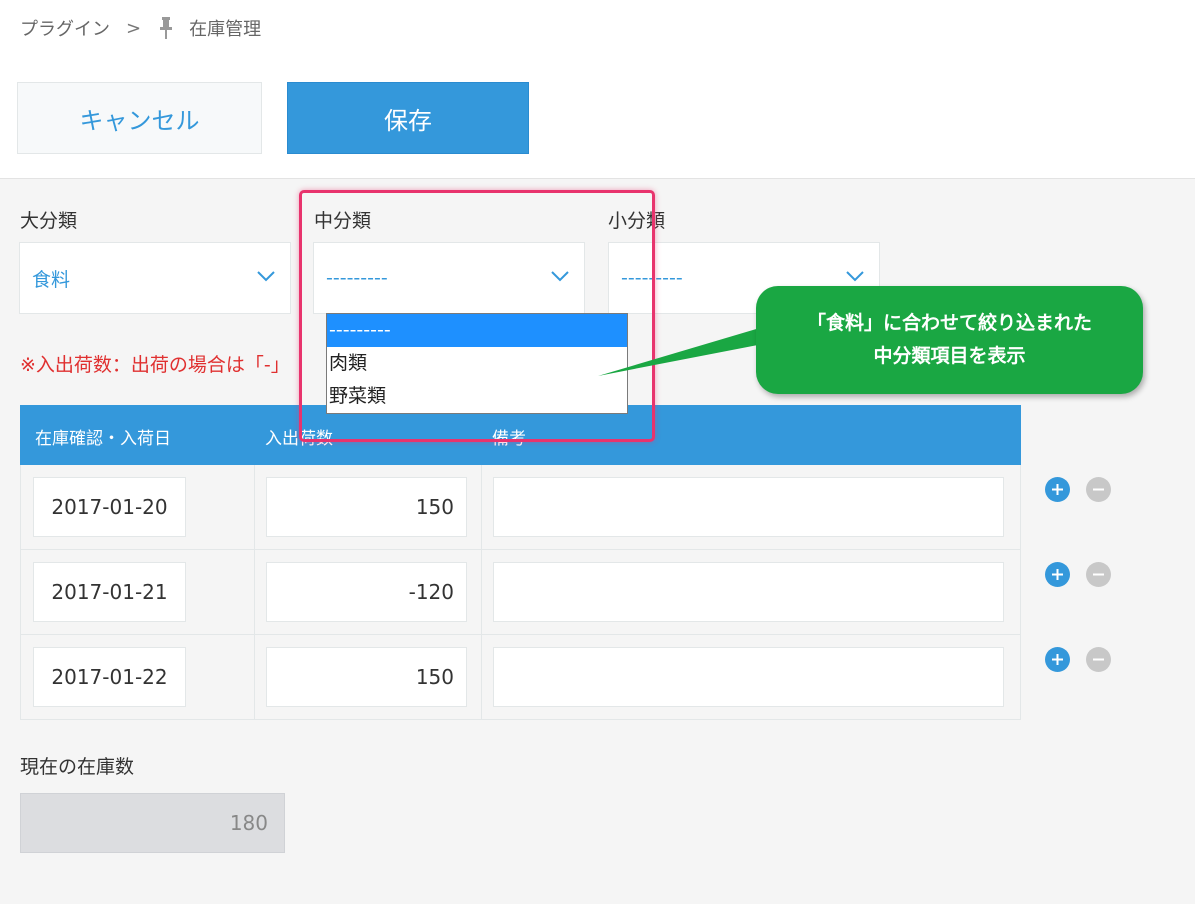 Image resolution: width=1195 pixels, height=904 pixels. I want to click on callout-pointer, so click(685, 350).